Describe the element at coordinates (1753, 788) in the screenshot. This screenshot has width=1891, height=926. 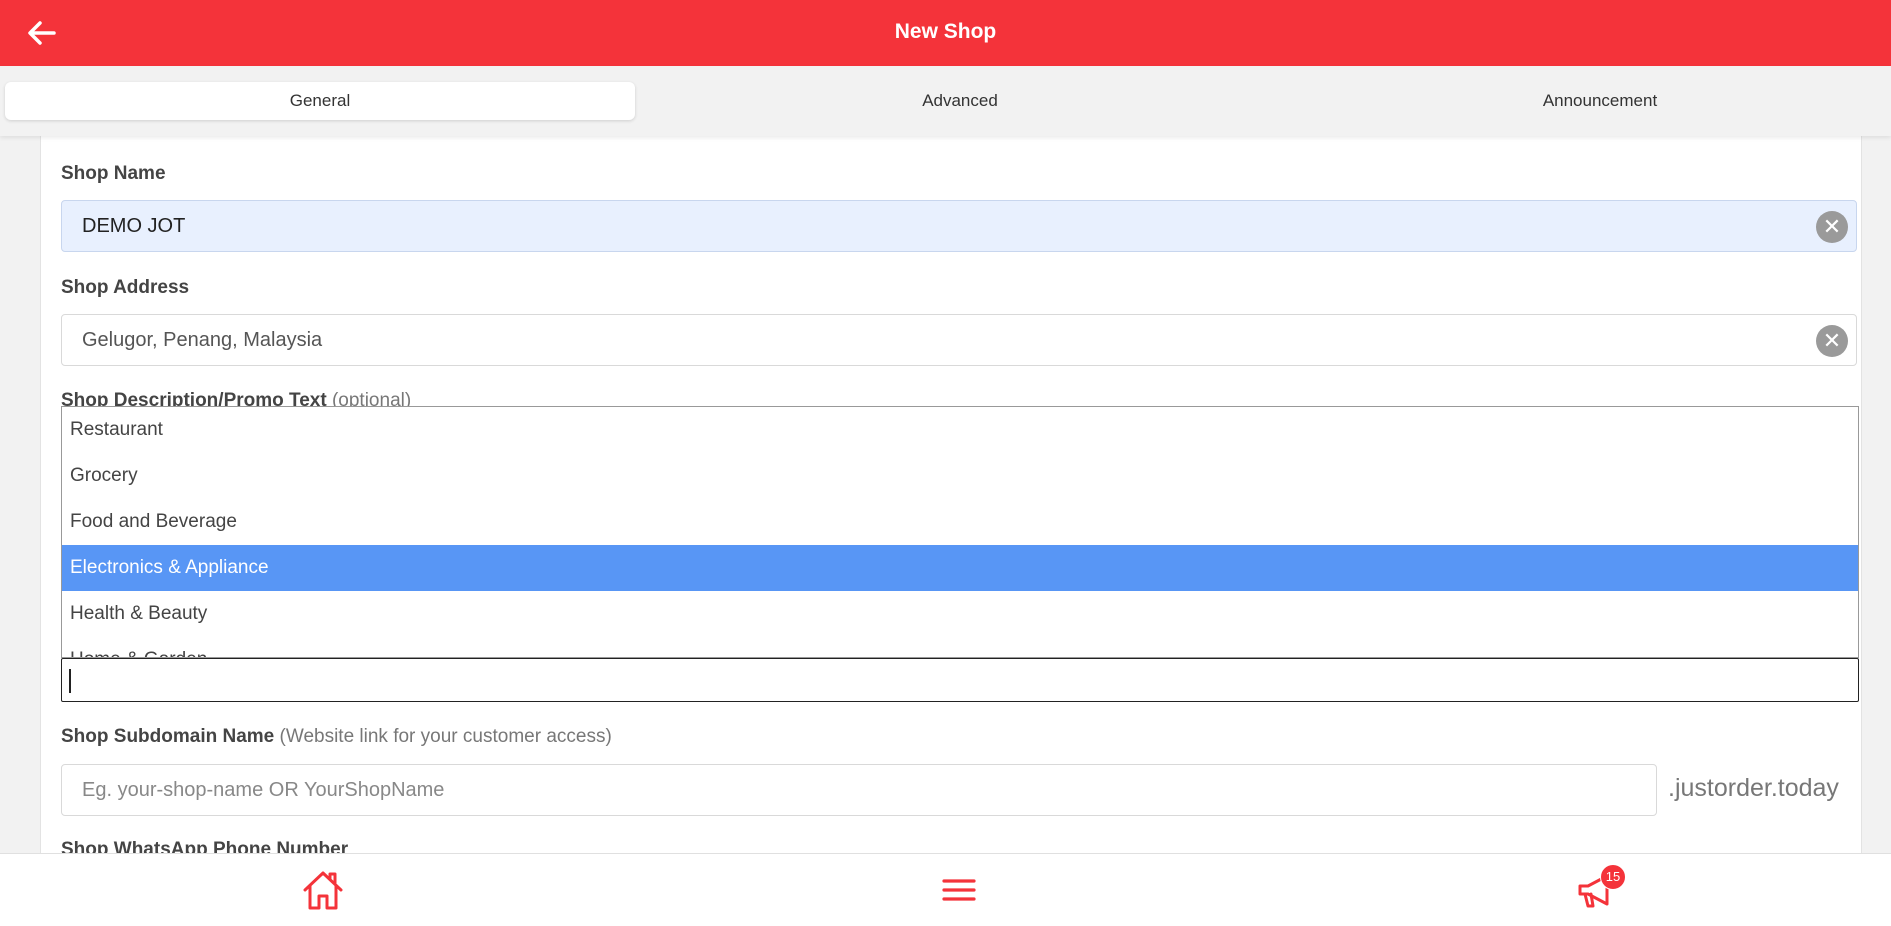
I see `subdomain-suffix: .justorder.today` at that location.